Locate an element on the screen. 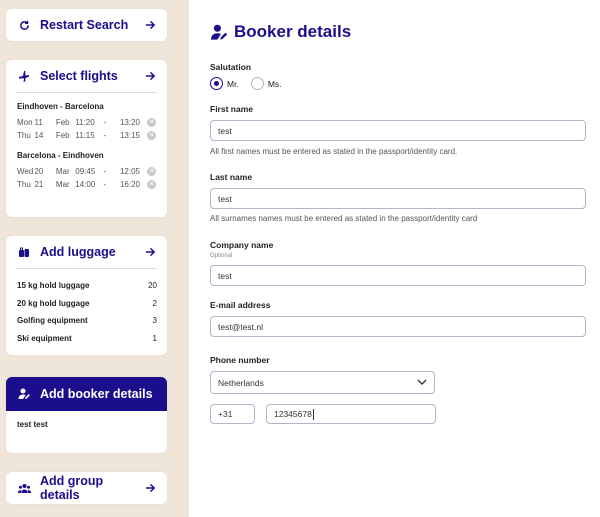  phone-number-input: 12345678 is located at coordinates (351, 414).